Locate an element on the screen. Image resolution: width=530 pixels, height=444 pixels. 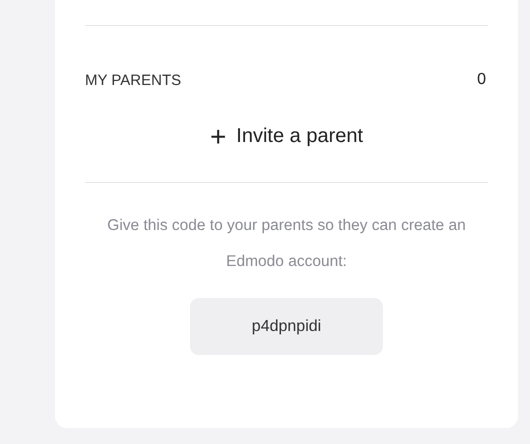
code-hint: Give this code to your parents so they can create an Edmodo account: is located at coordinates (286, 244).